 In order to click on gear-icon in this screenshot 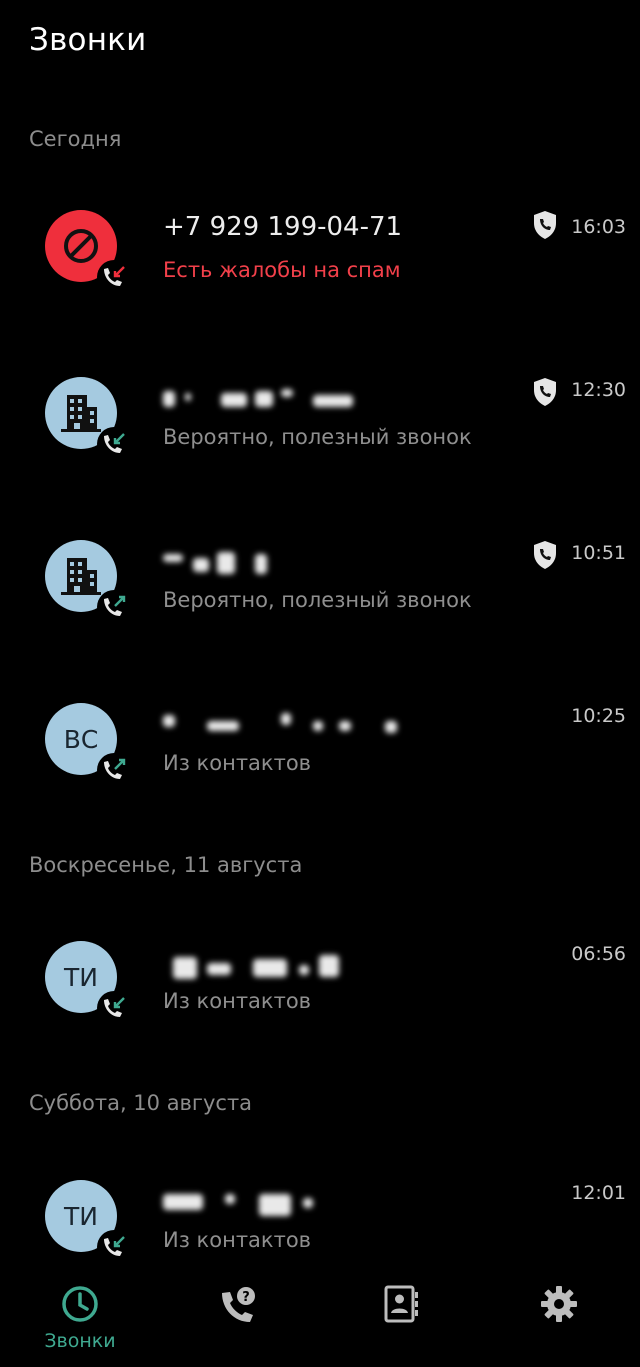, I will do `click(559, 1304)`.